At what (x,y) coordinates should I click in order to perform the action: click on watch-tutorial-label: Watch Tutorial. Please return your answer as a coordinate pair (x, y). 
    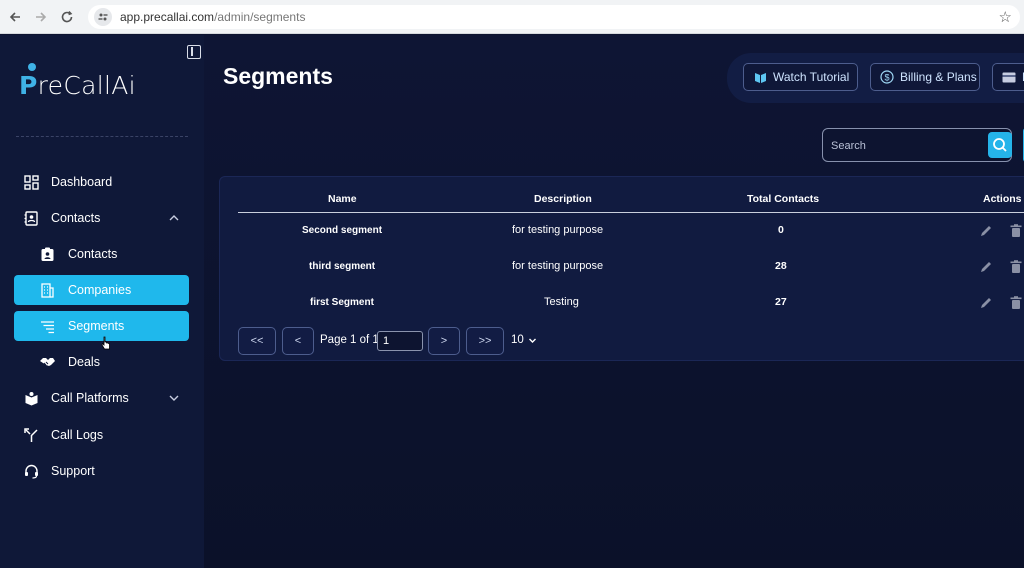
    Looking at the image, I should click on (811, 77).